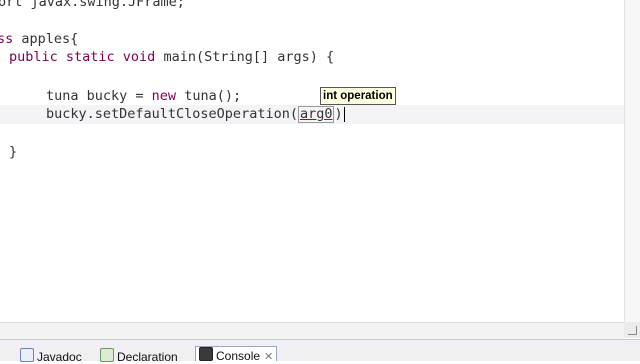 The image size is (640, 364). What do you see at coordinates (236, 355) in the screenshot?
I see `tab-console: Console ✕` at bounding box center [236, 355].